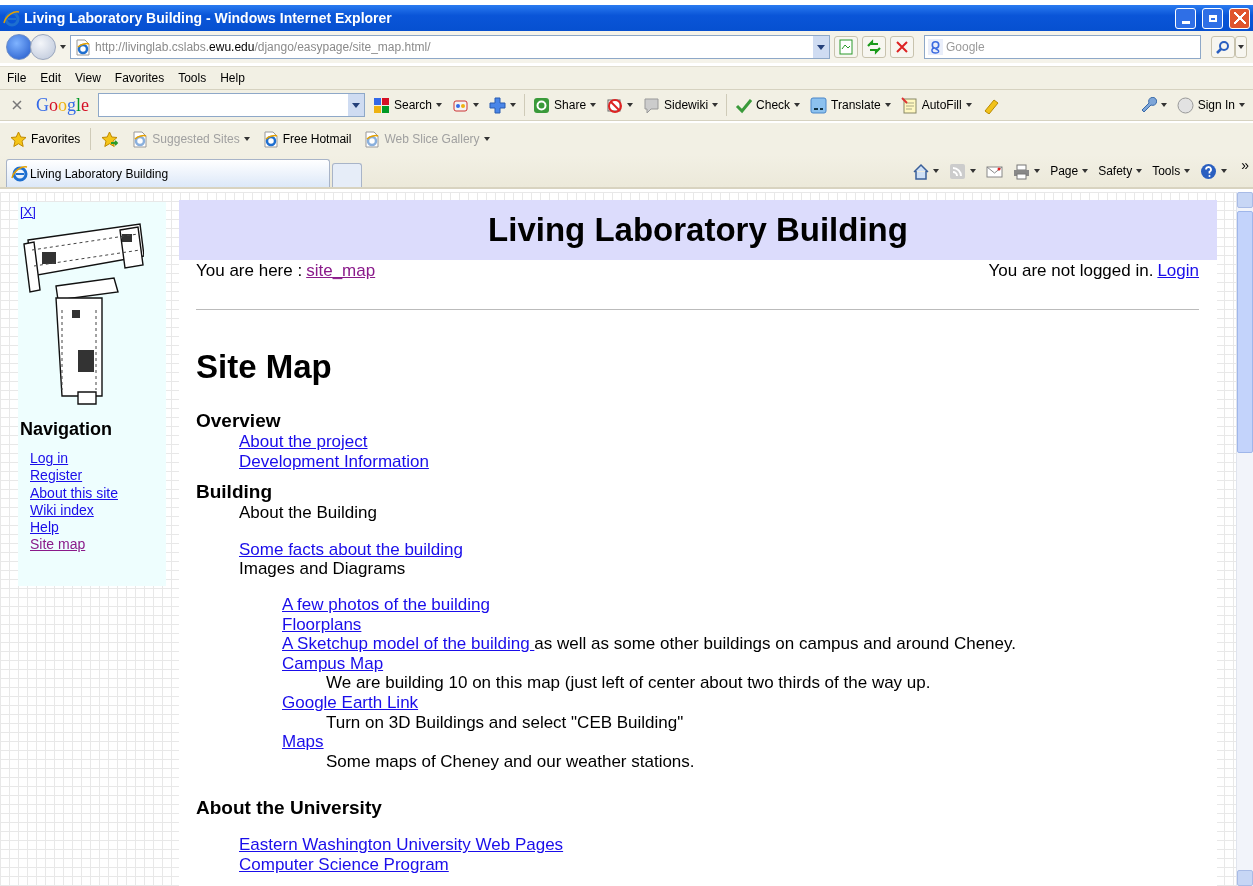 This screenshot has width=1253, height=886. I want to click on page-title: Site Map, so click(264, 367).